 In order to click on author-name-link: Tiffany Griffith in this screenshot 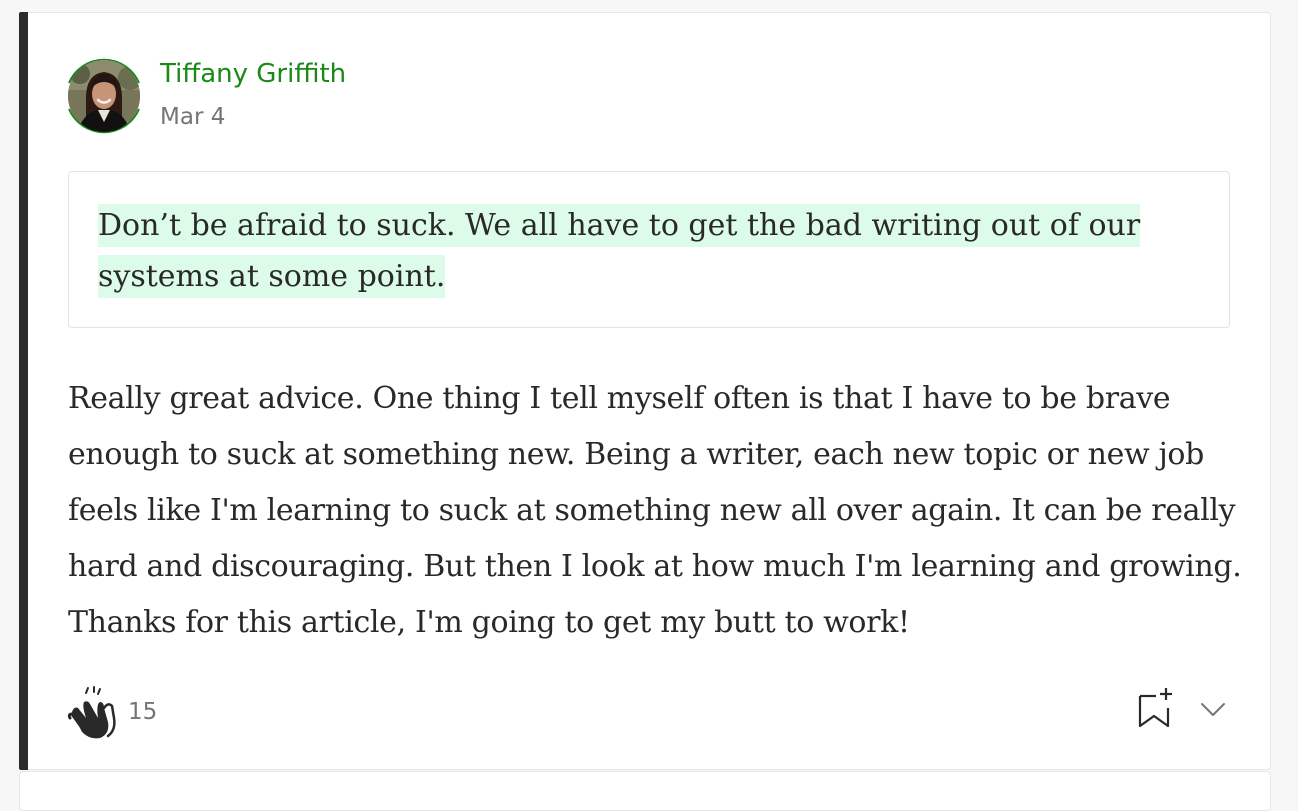, I will do `click(253, 74)`.